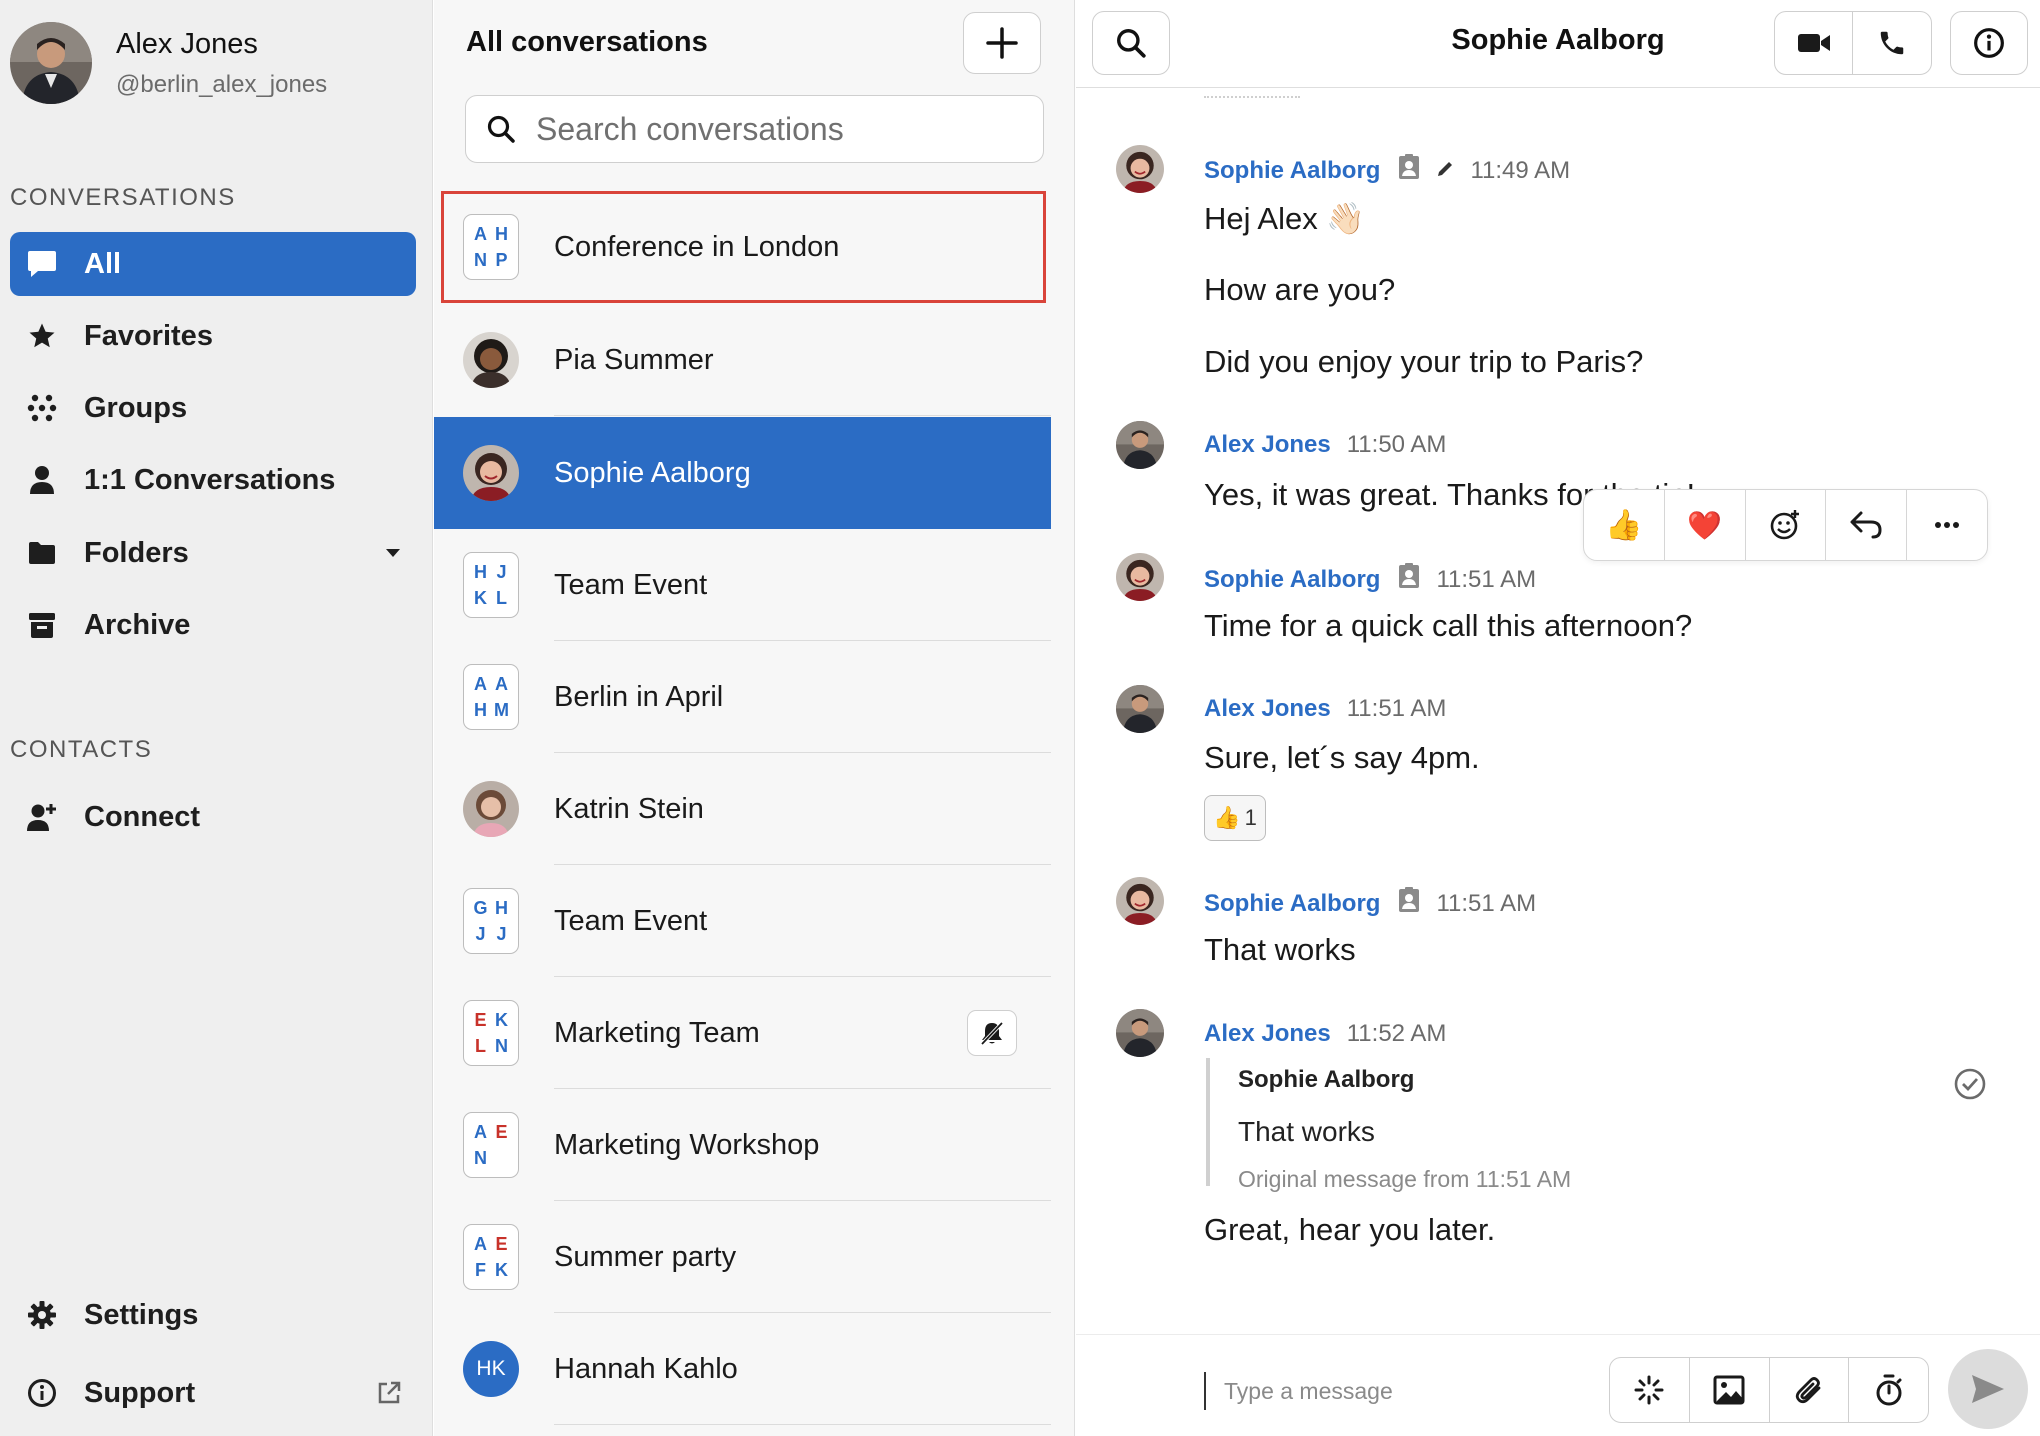 The height and width of the screenshot is (1436, 2040). I want to click on call-button-group, so click(1853, 43).